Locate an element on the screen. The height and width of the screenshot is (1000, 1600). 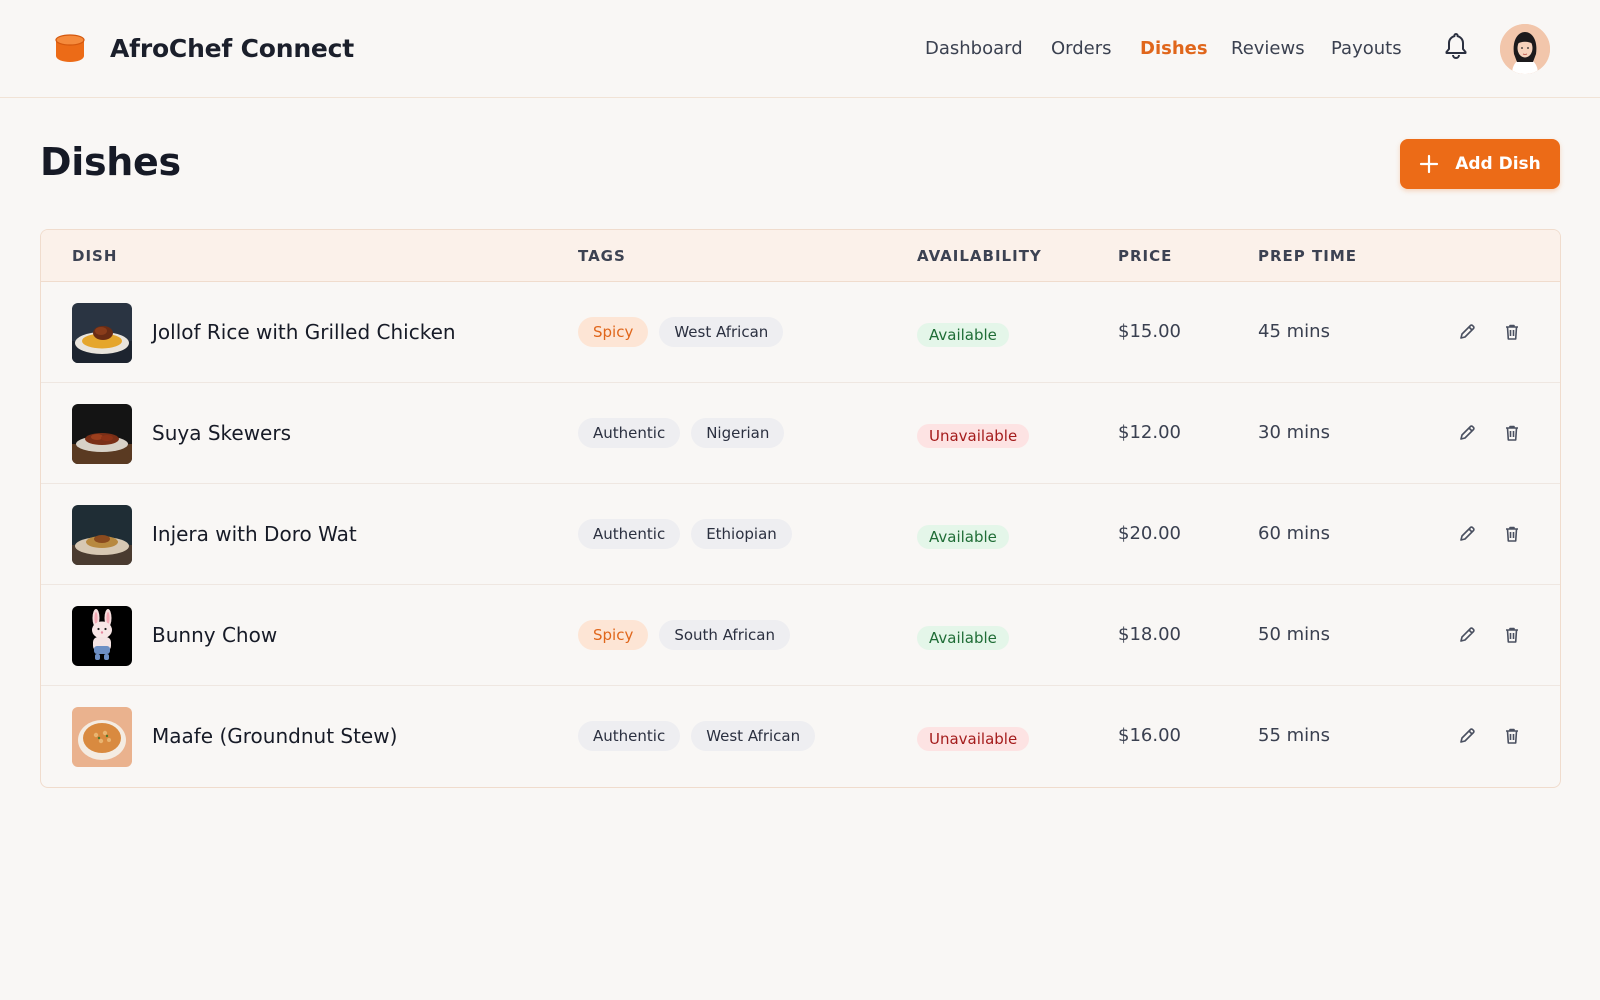
table-header: DISH TAGS AVAILABILITY PRICE PREP TIME is located at coordinates (800, 256).